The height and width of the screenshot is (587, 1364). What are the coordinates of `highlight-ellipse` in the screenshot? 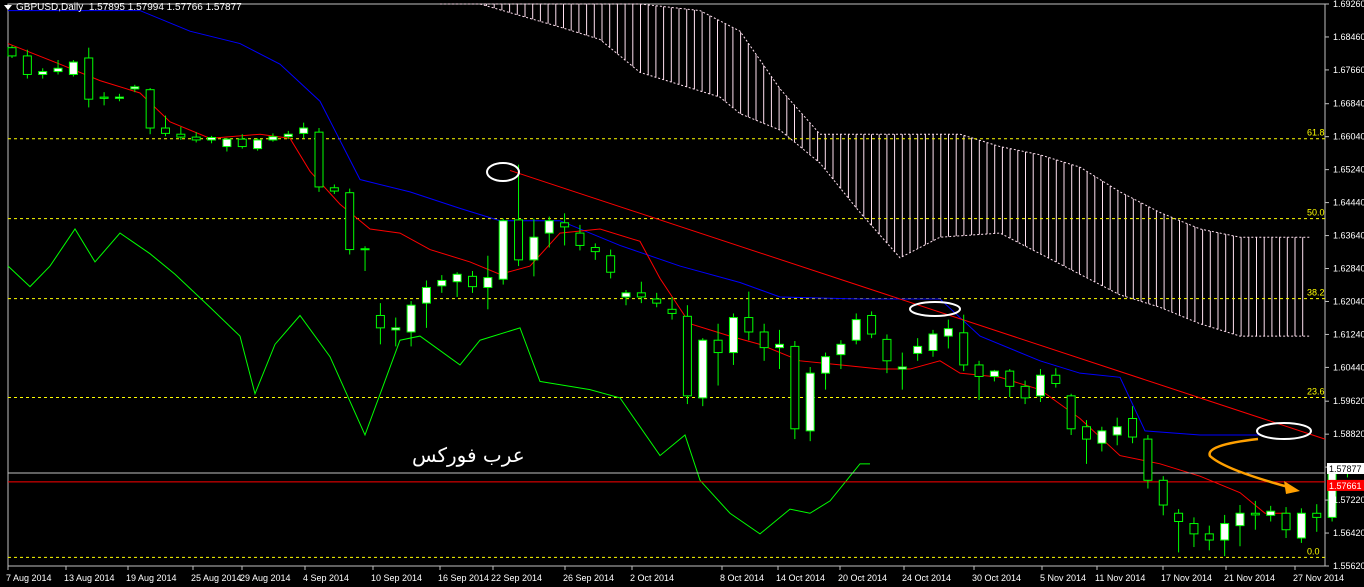 It's located at (935, 309).